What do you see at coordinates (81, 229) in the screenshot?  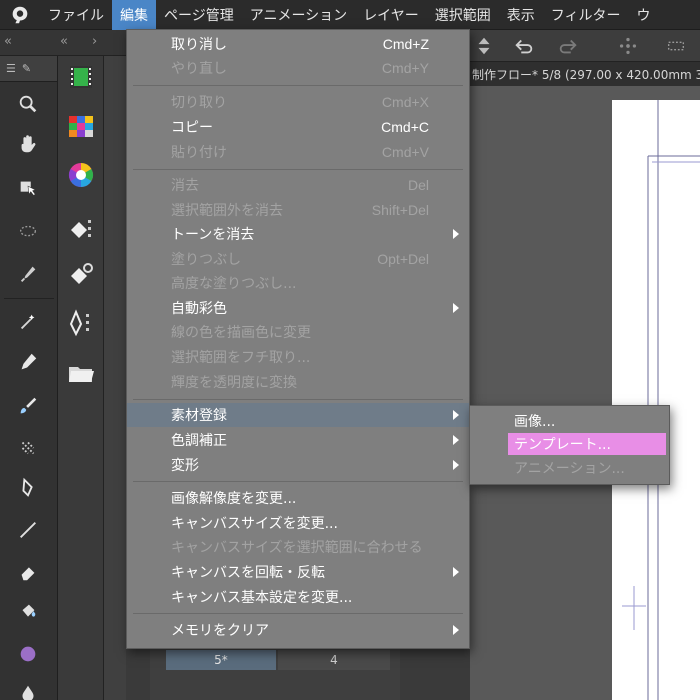 I see `fill-layers-icon` at bounding box center [81, 229].